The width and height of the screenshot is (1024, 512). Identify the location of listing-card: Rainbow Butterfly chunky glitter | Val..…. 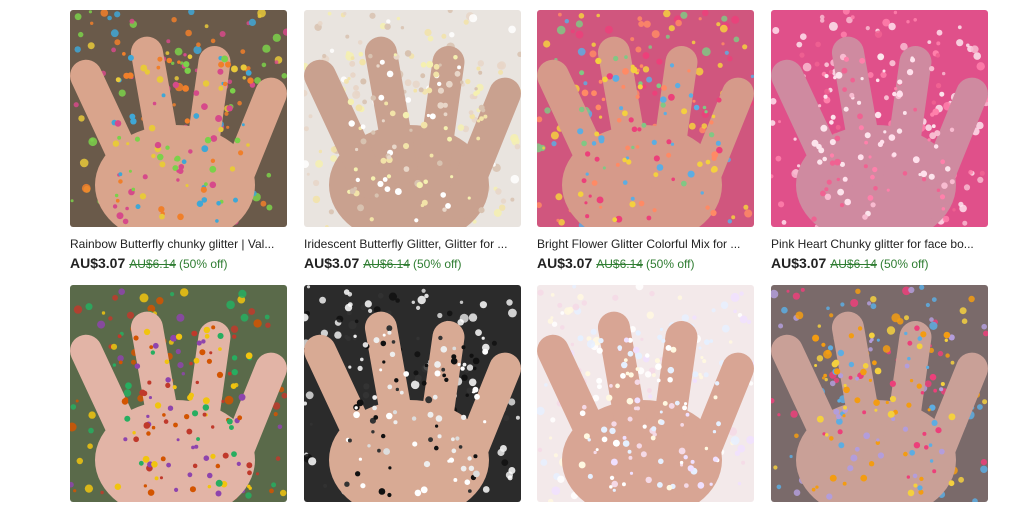
(178, 141).